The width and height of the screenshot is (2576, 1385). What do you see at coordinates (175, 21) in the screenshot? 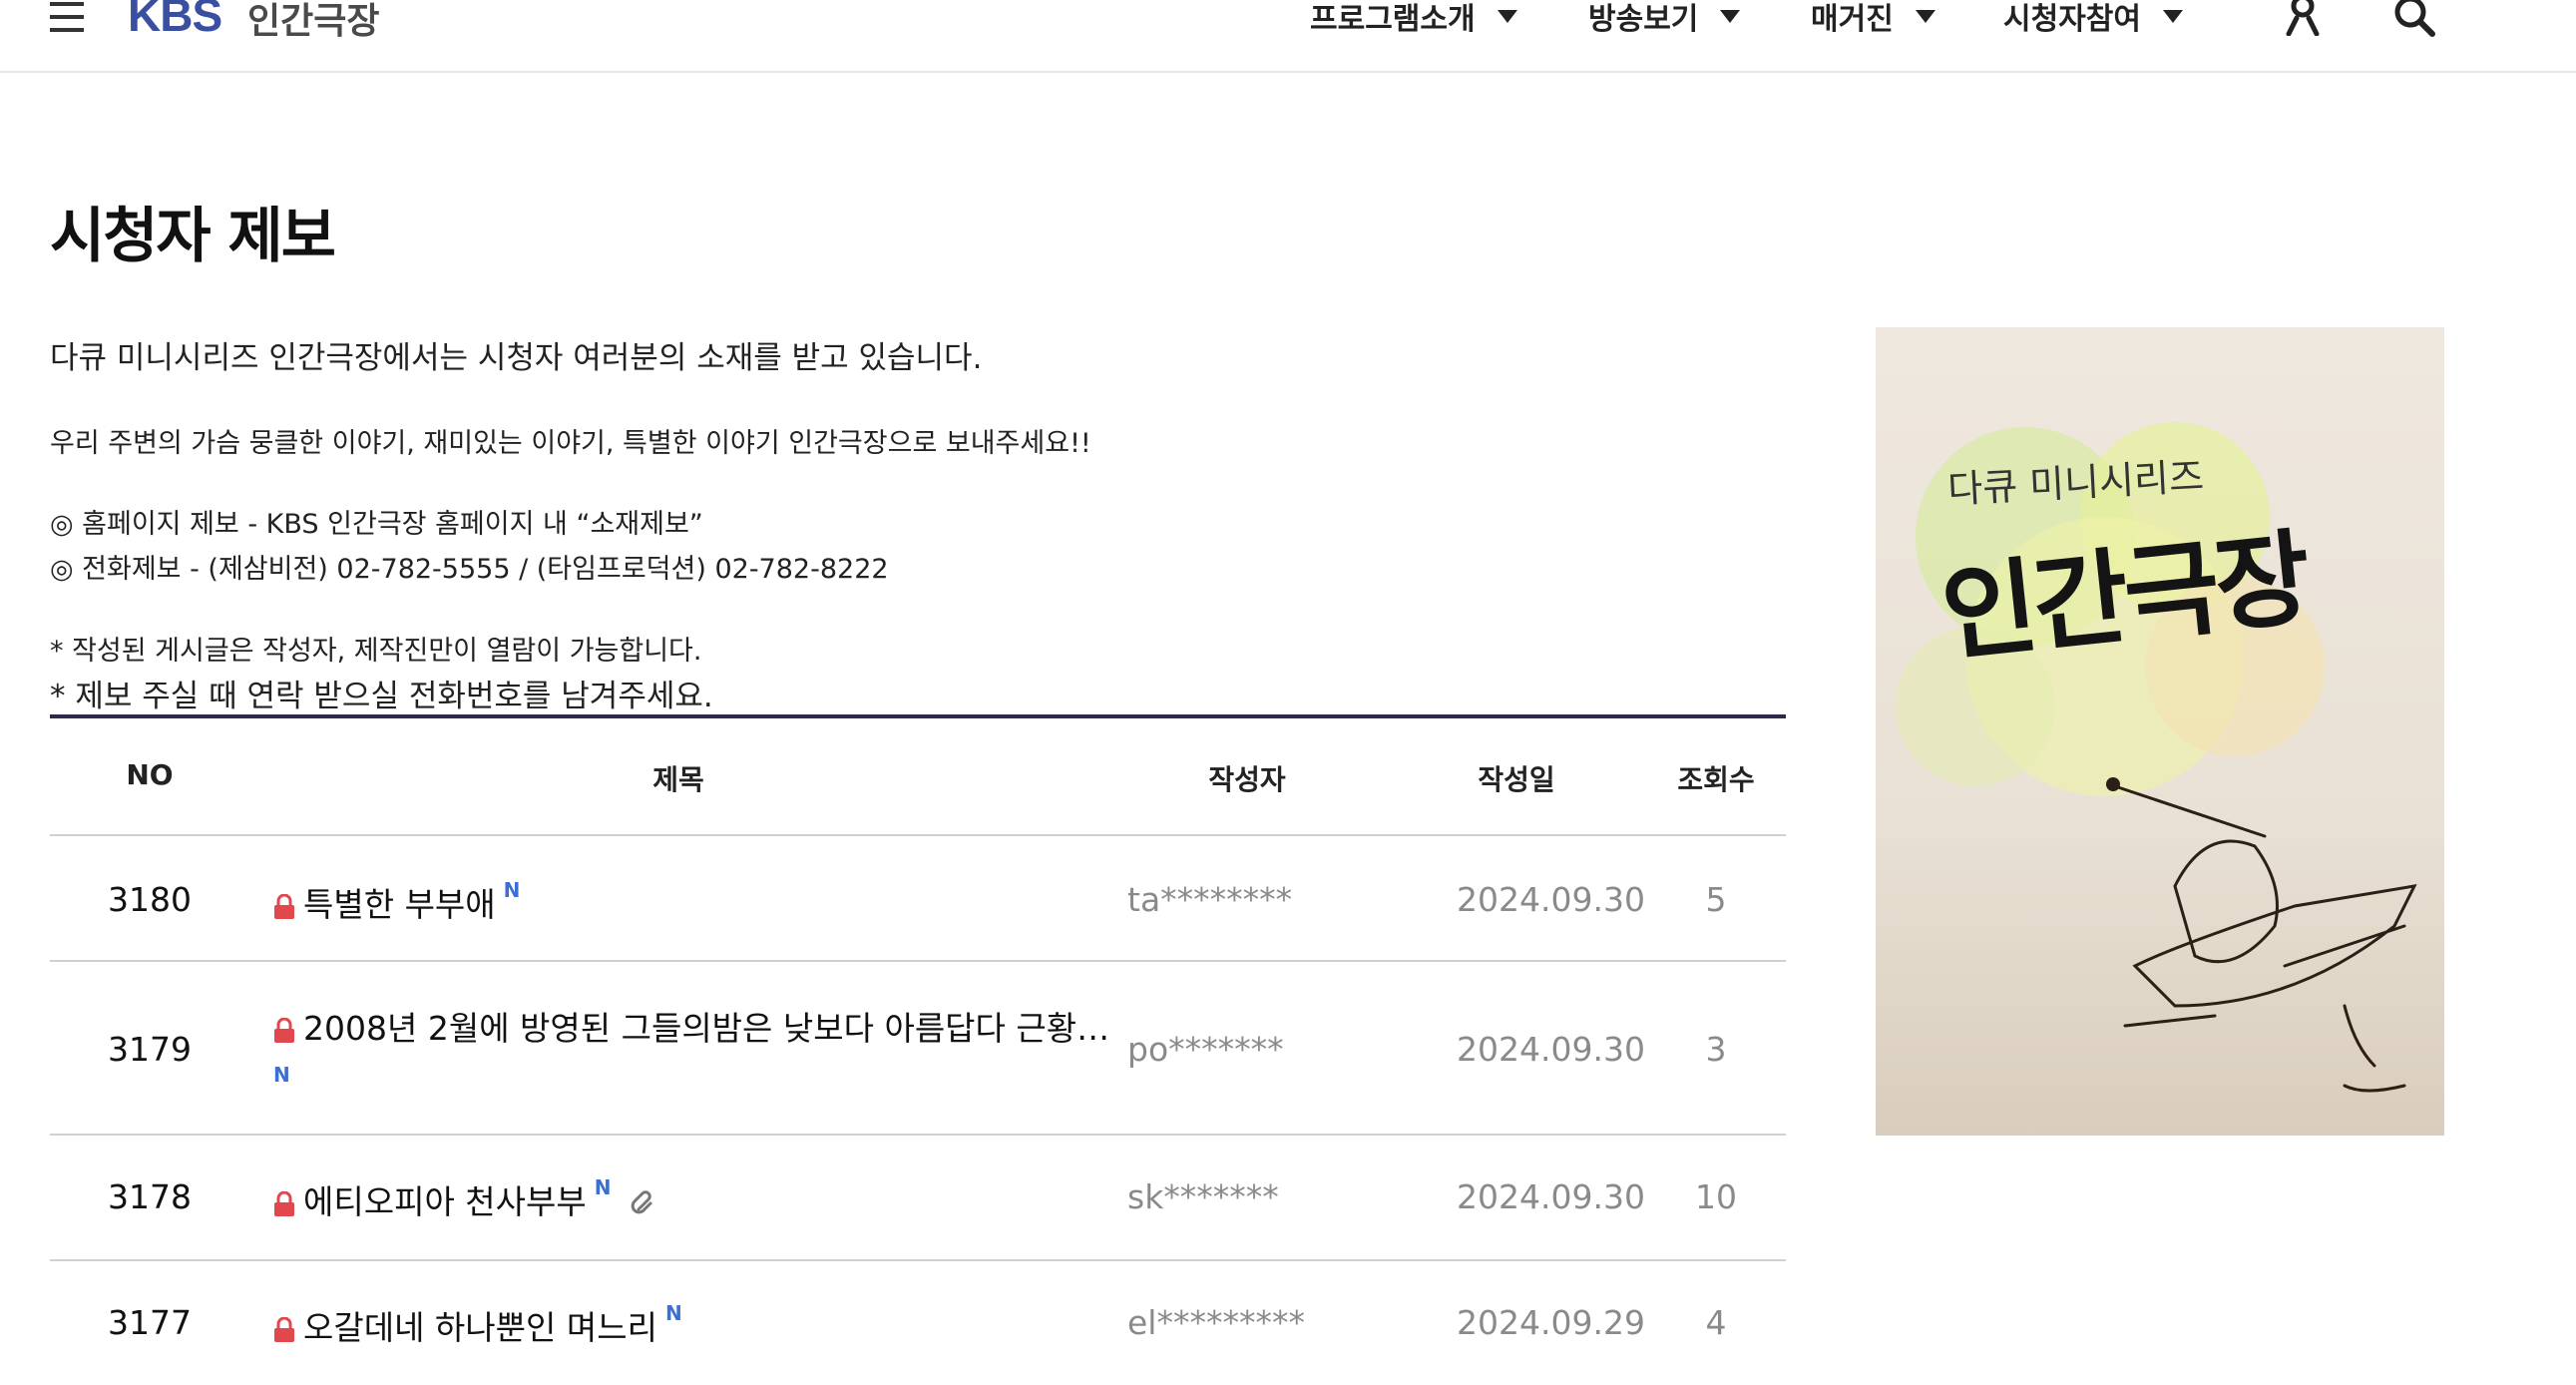
I see `kbs-logo: KBS` at bounding box center [175, 21].